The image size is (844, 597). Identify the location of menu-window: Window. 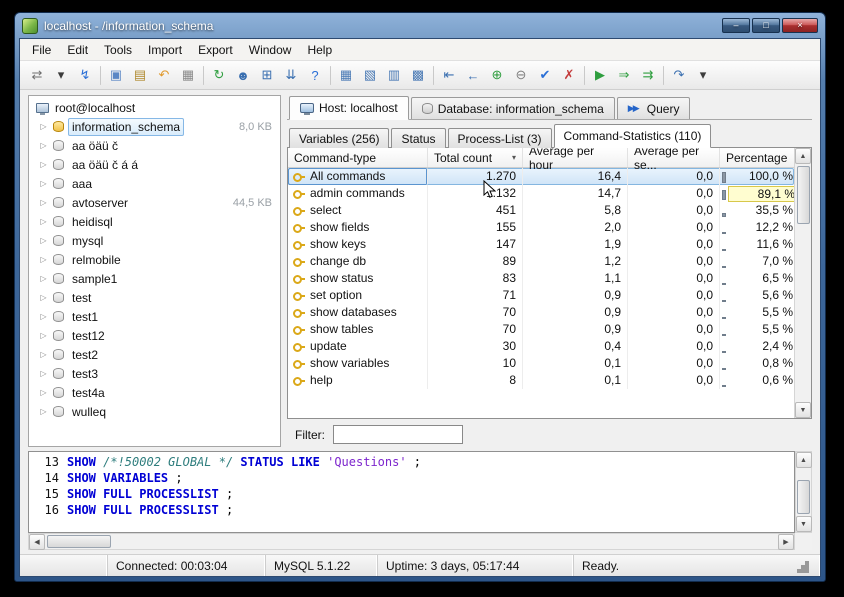
(270, 50).